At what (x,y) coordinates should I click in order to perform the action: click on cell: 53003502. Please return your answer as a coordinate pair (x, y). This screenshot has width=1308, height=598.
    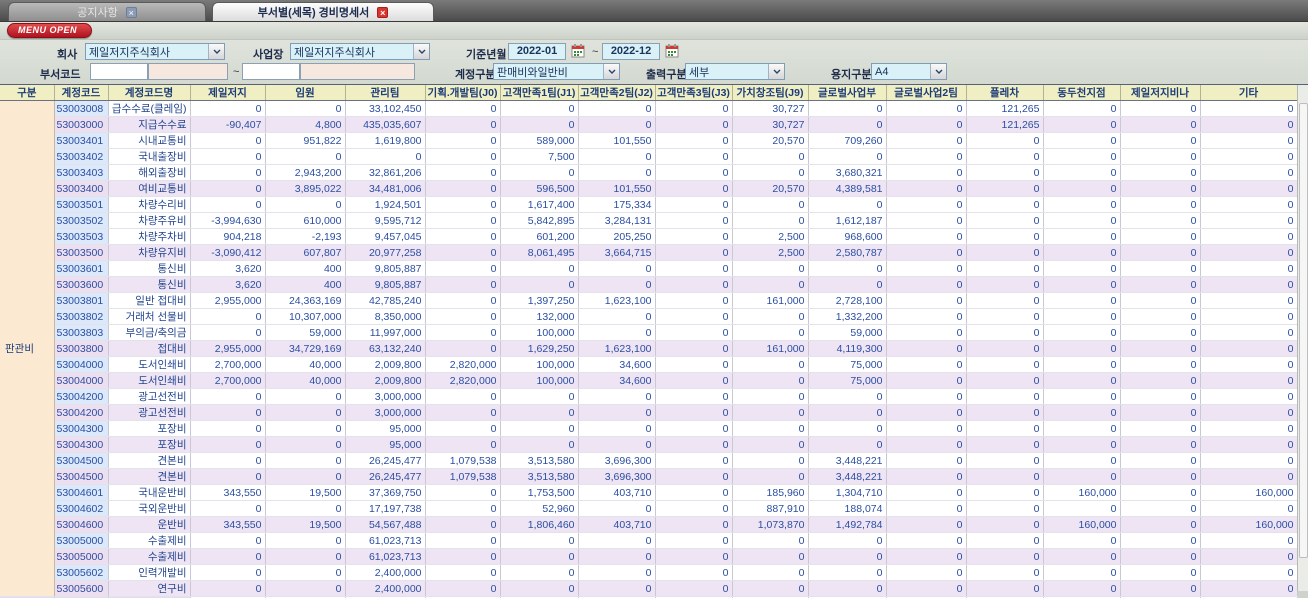
    Looking at the image, I should click on (81, 220).